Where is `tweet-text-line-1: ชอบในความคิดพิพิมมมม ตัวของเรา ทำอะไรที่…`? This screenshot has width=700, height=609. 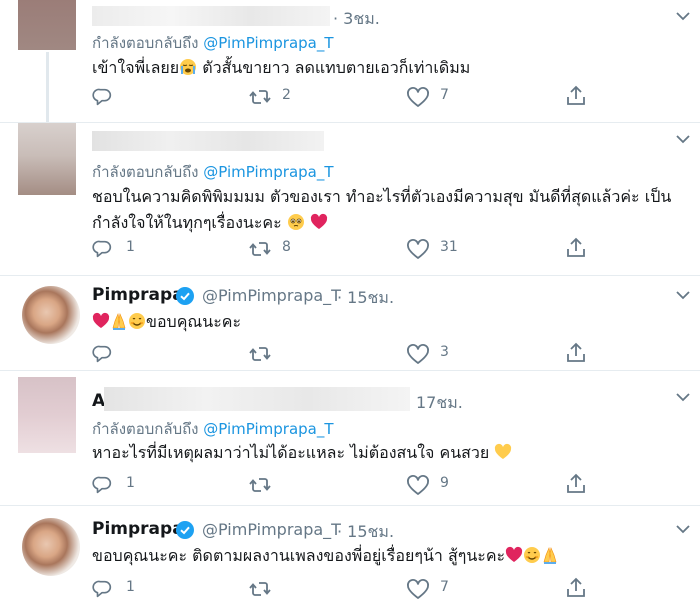 tweet-text-line-1: ชอบในความคิดพิพิมมมม ตัวของเรา ทำอะไรที่… is located at coordinates (382, 196).